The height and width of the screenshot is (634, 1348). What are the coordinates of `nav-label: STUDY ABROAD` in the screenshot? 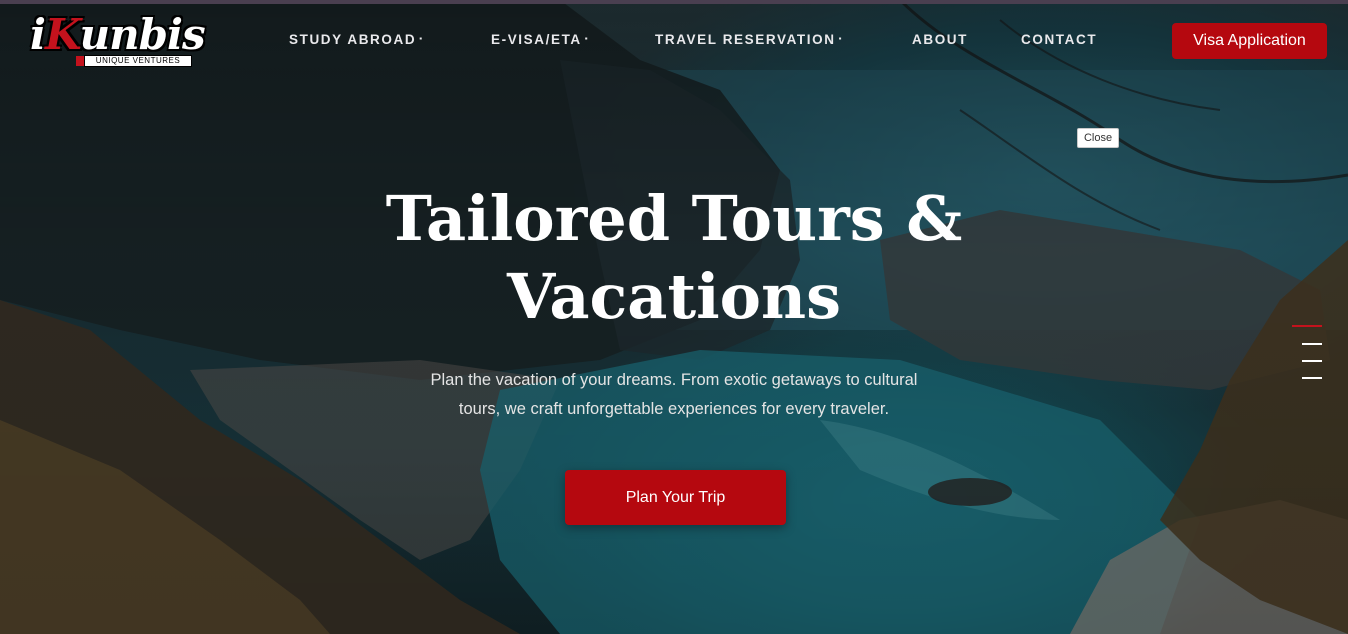 It's located at (353, 39).